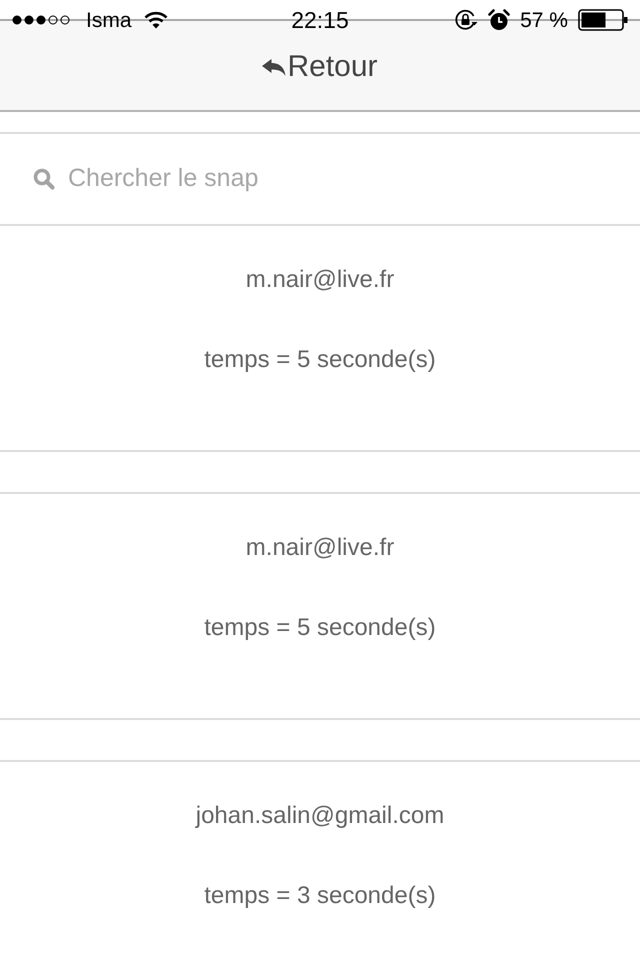  I want to click on search-field: Chercher le snap, so click(346, 179).